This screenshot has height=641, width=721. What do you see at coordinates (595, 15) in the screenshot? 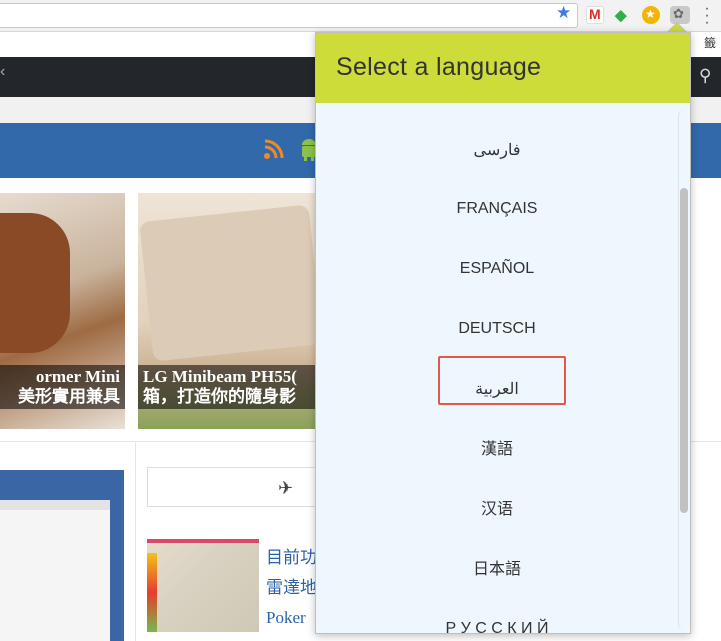
I see `gmail-icon: M` at bounding box center [595, 15].